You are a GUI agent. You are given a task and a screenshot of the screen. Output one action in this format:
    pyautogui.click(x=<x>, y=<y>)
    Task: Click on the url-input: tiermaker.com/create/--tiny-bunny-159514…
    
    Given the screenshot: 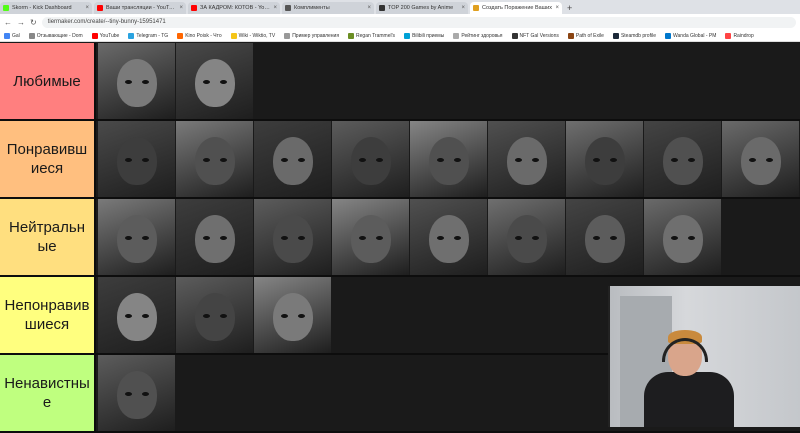 What is the action you would take?
    pyautogui.click(x=418, y=22)
    